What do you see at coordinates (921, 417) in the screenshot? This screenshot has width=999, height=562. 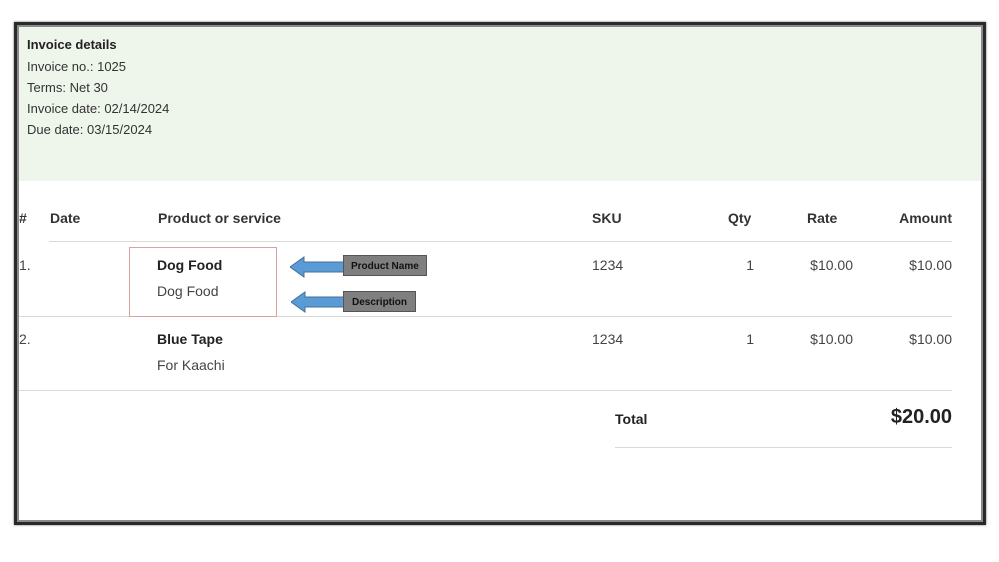 I see `total-value: $20.00` at bounding box center [921, 417].